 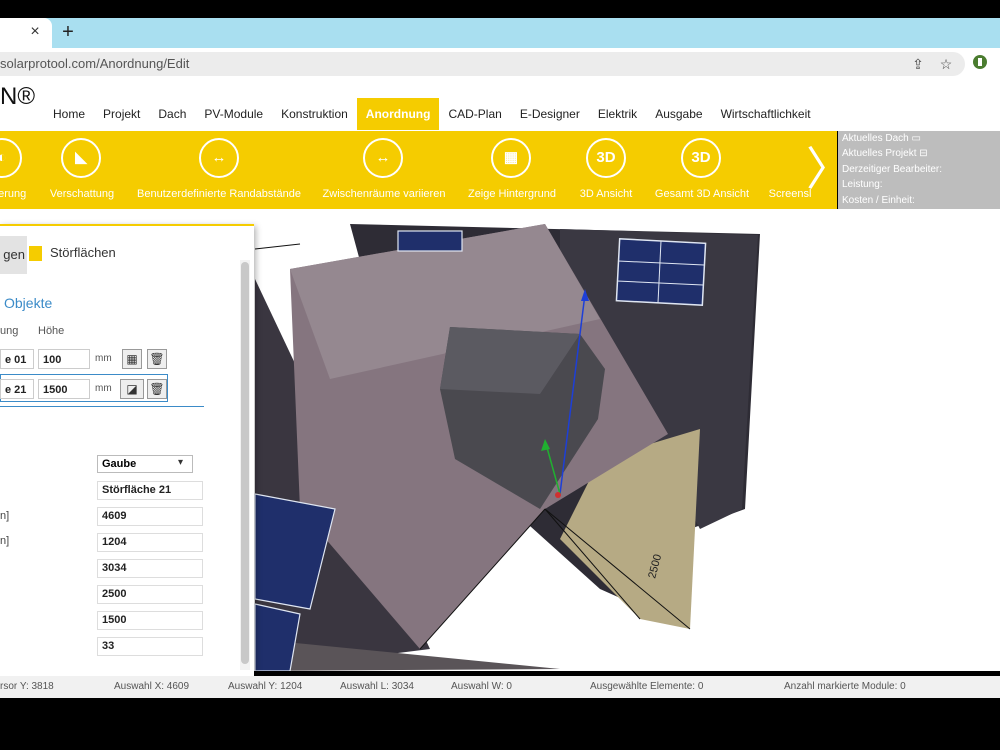 What do you see at coordinates (558, 495) in the screenshot?
I see `gizmo-origin` at bounding box center [558, 495].